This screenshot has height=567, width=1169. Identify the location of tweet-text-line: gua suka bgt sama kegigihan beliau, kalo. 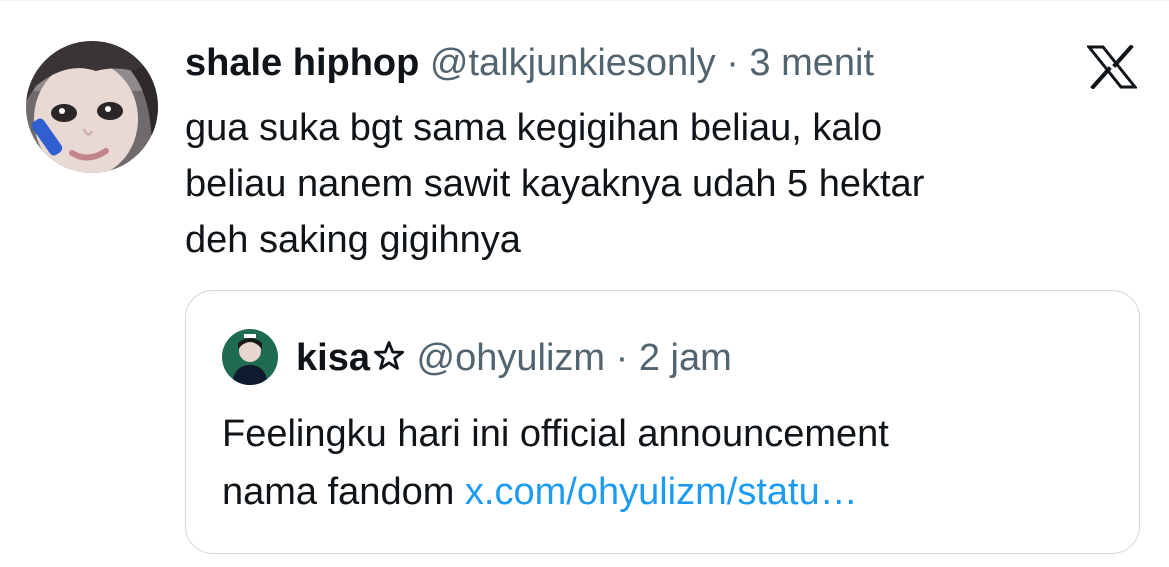
(534, 128).